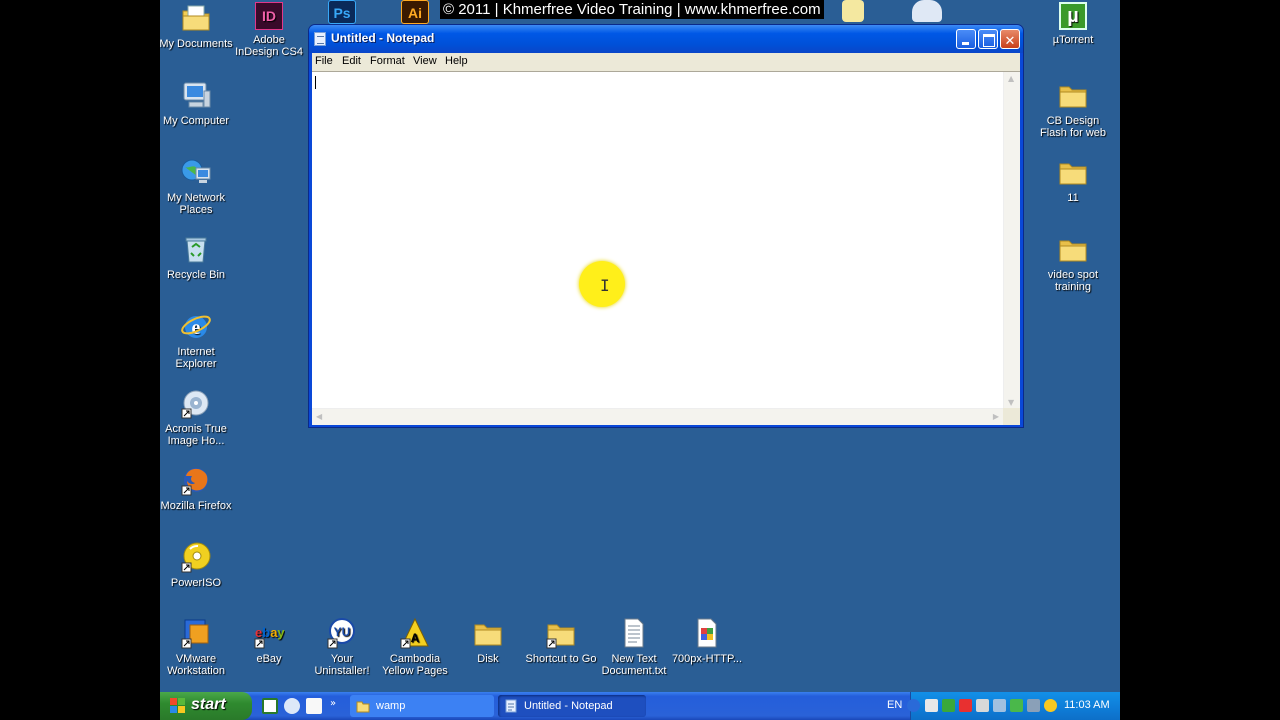 Image resolution: width=1280 pixels, height=720 pixels. I want to click on system-tray: EN 11:03 AM, so click(1003, 706).